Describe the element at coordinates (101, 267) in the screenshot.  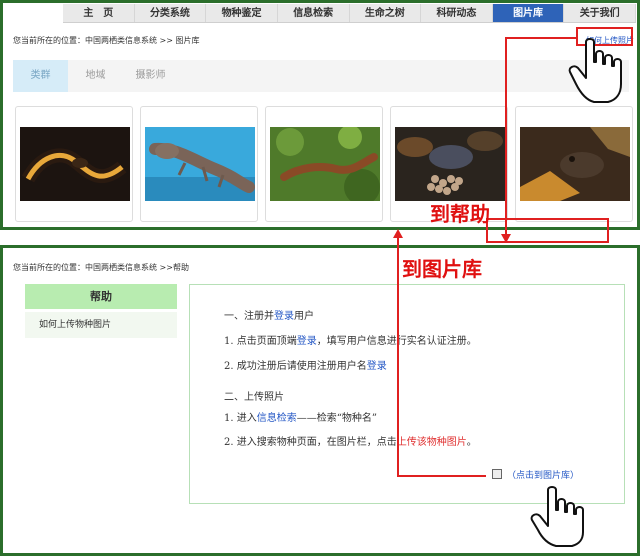
I see `breadcrumb: 您当前所在的位置：中国两栖类信息系统 >>帮助` at that location.